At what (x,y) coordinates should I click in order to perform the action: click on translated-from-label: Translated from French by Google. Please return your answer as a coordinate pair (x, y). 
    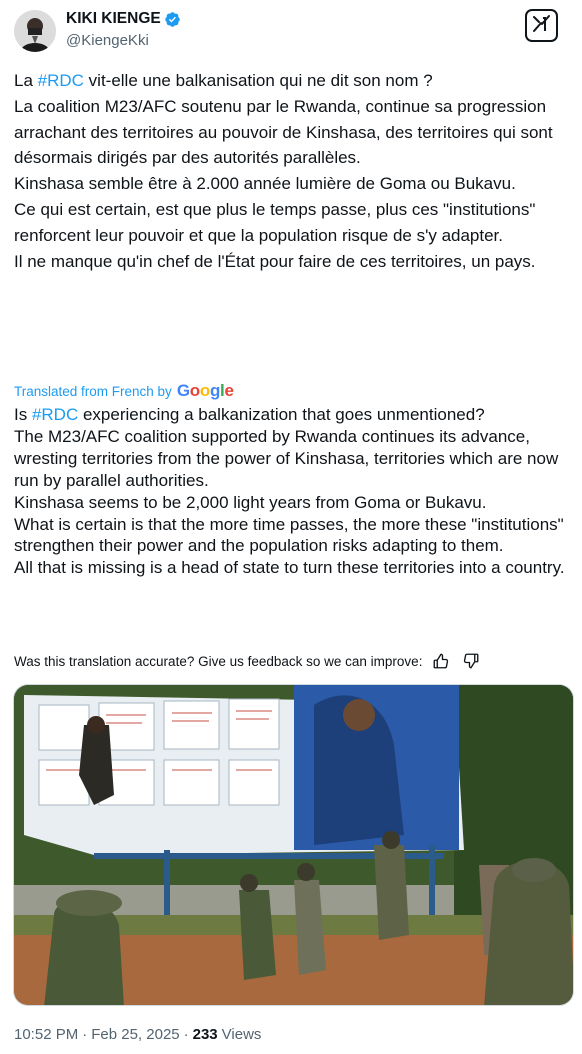
    Looking at the image, I should click on (124, 391).